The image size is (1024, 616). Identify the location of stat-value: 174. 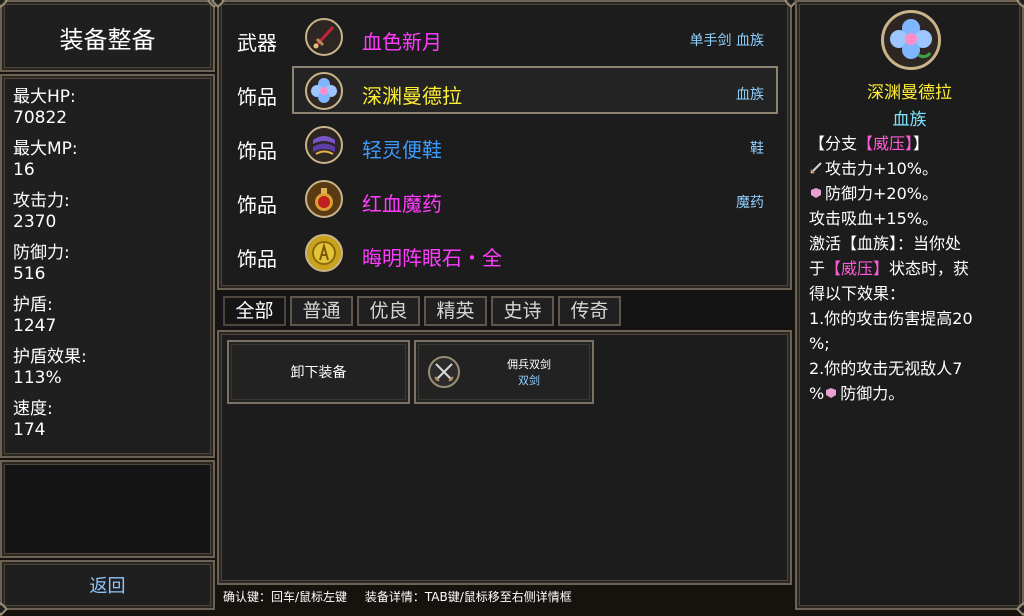
(29, 430).